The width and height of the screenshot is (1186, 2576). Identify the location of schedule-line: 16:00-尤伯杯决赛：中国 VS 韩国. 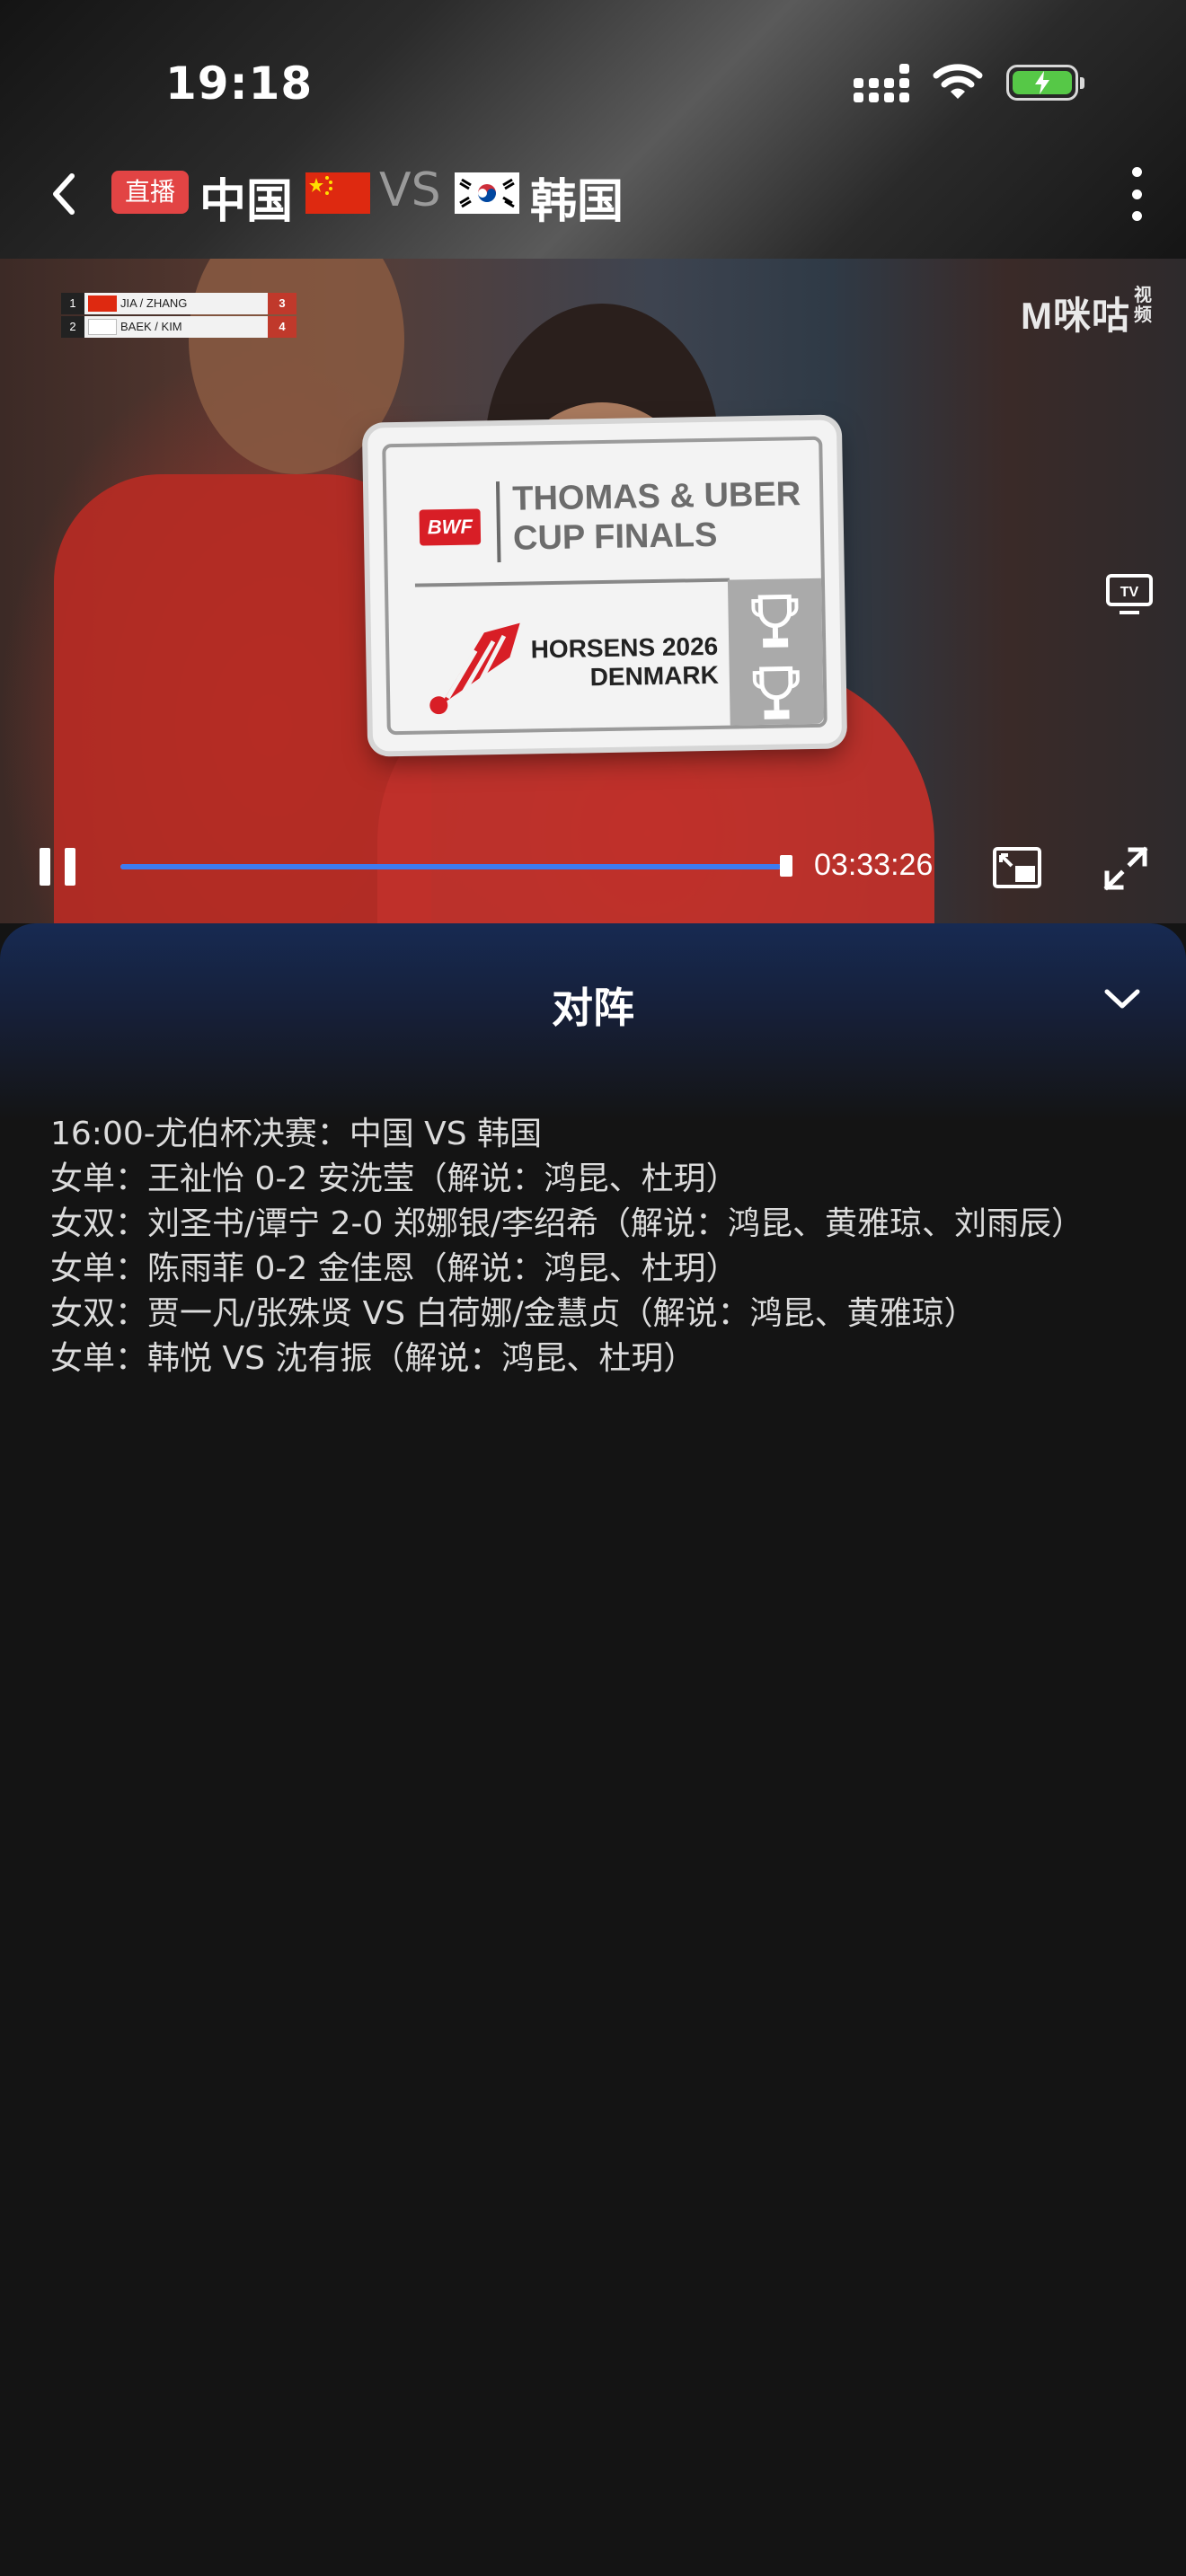
(296, 1134).